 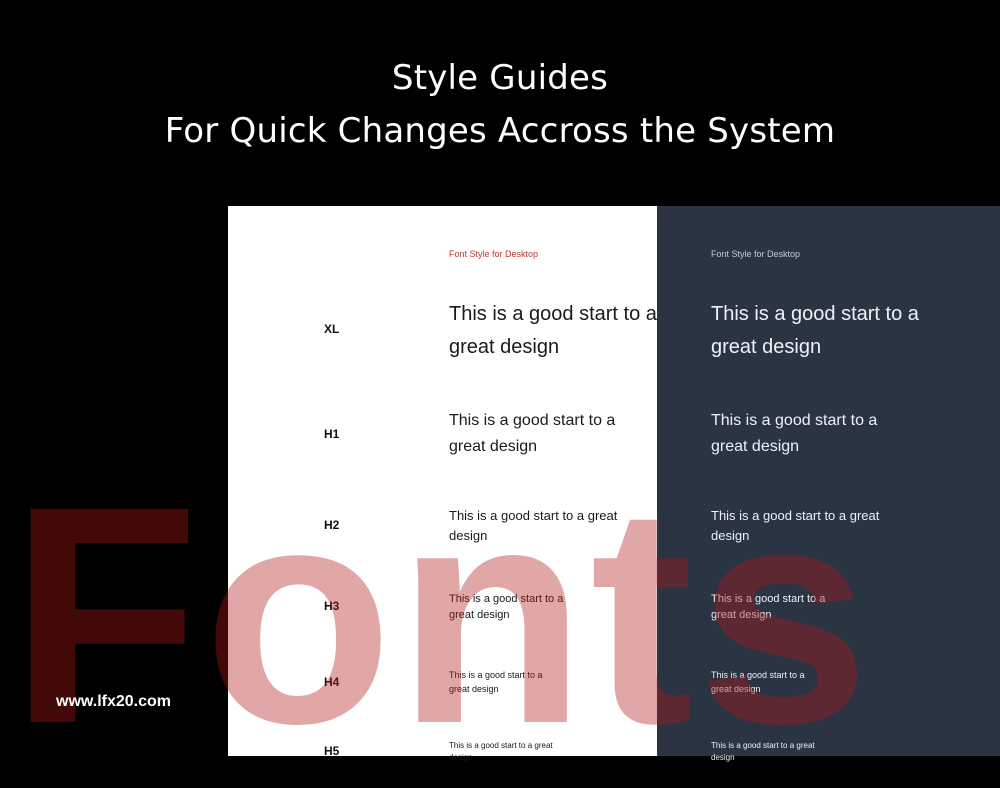 I want to click on sample-h3-dark: This is a good start to a great design, so click(x=768, y=607).